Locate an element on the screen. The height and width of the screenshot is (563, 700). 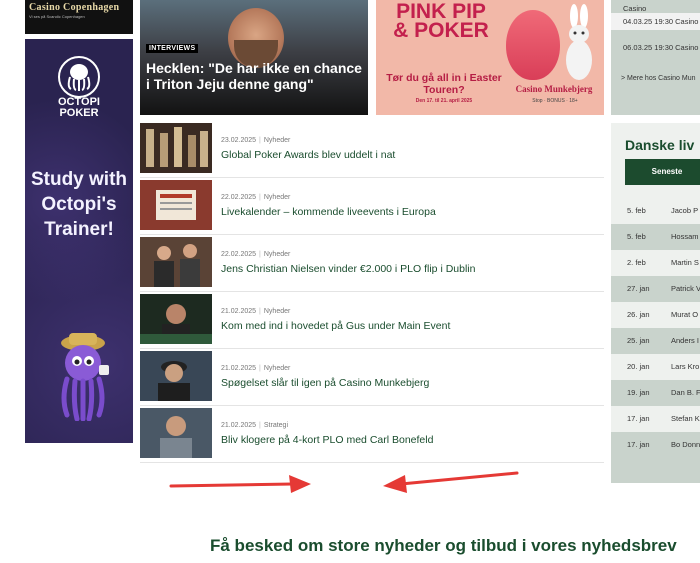
live-result-name: Jacob P is located at coordinates (684, 211).